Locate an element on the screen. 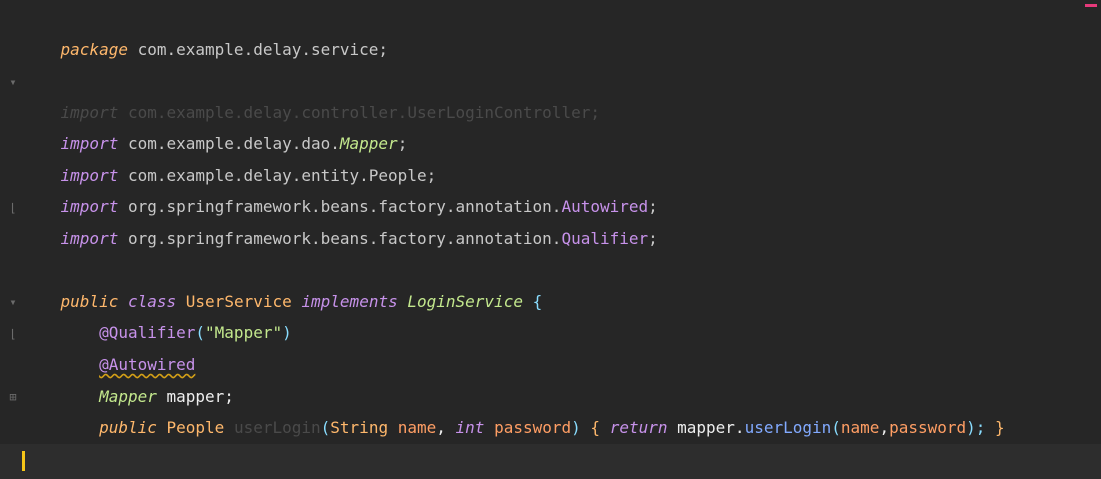 Image resolution: width=1101 pixels, height=479 pixels. semicolon: ; is located at coordinates (653, 238).